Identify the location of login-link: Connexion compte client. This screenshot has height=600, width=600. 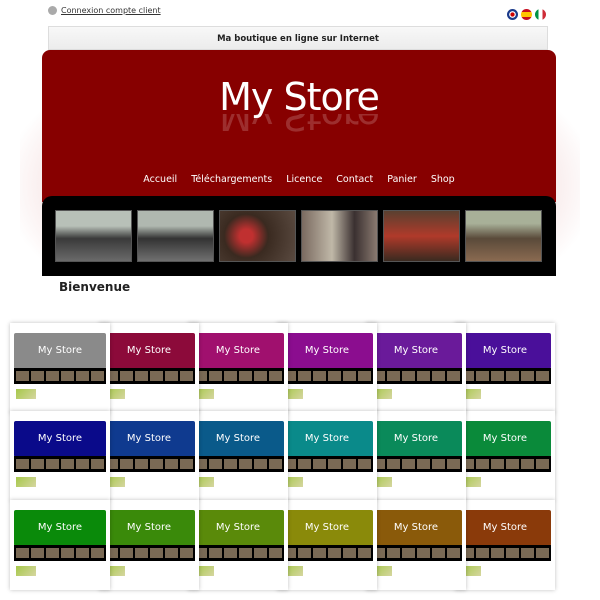
(104, 10).